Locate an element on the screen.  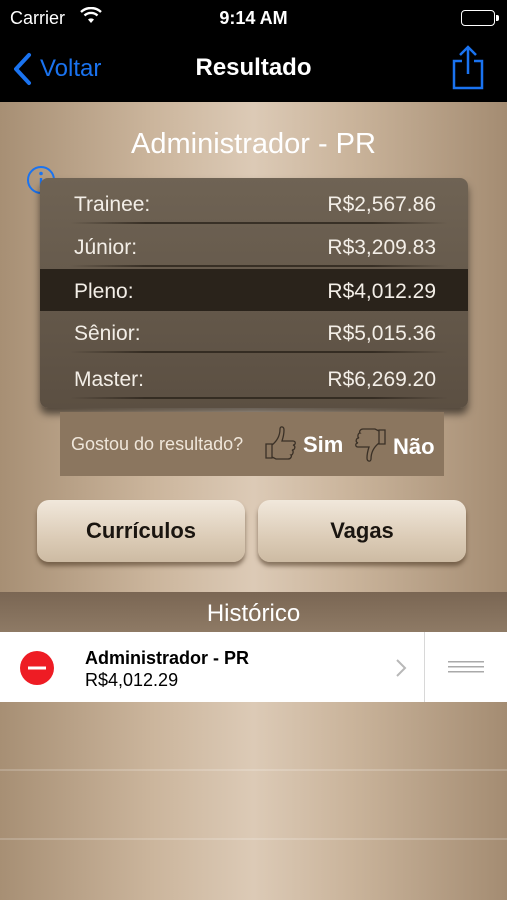
salary-level-label: Sênior: is located at coordinates (107, 333).